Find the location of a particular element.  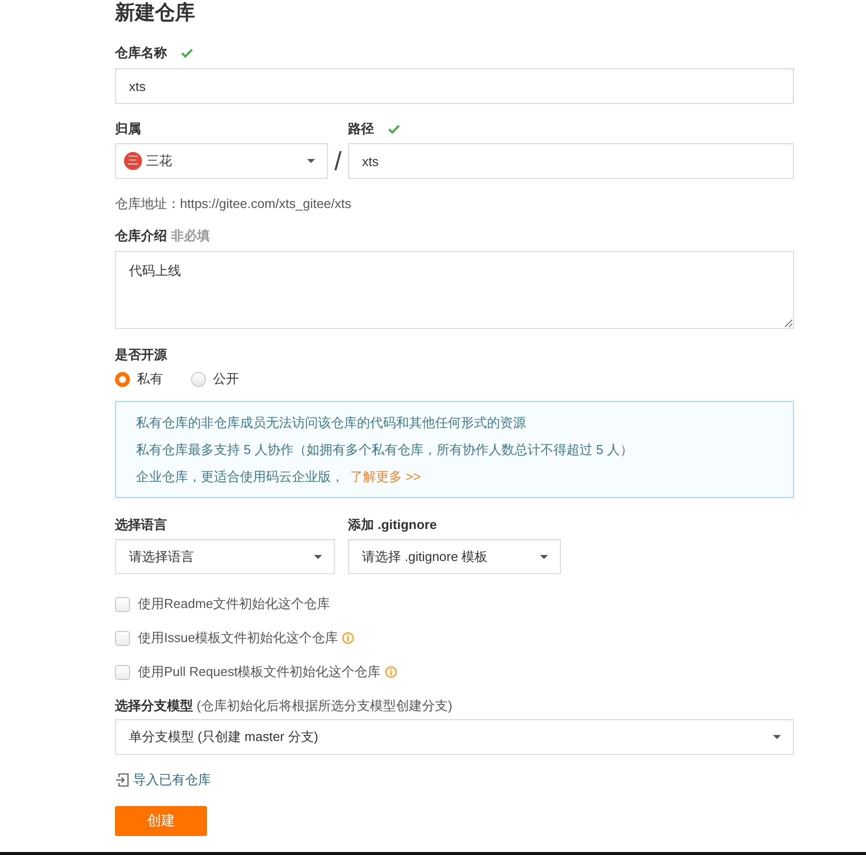

checkbox-label: 使用Readme文件初始化这个仓库 is located at coordinates (234, 604).